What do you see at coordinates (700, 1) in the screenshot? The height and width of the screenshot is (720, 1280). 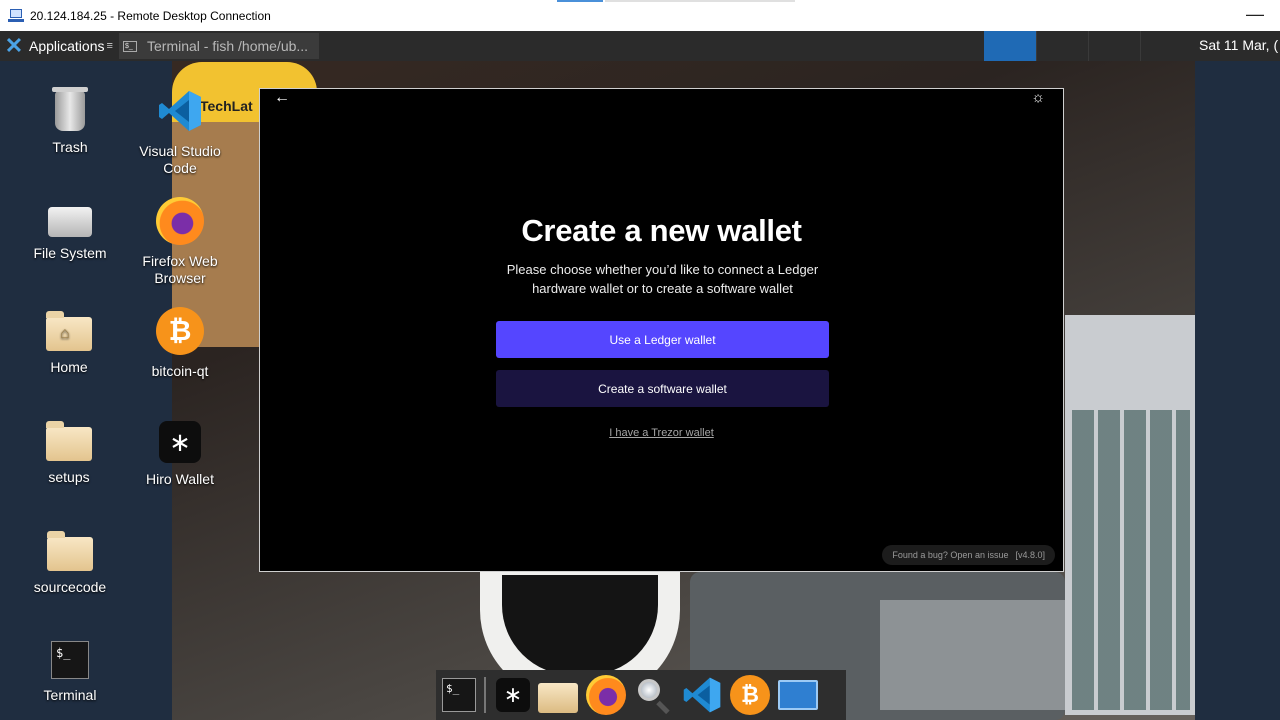 I see `rdp-connection-bar` at bounding box center [700, 1].